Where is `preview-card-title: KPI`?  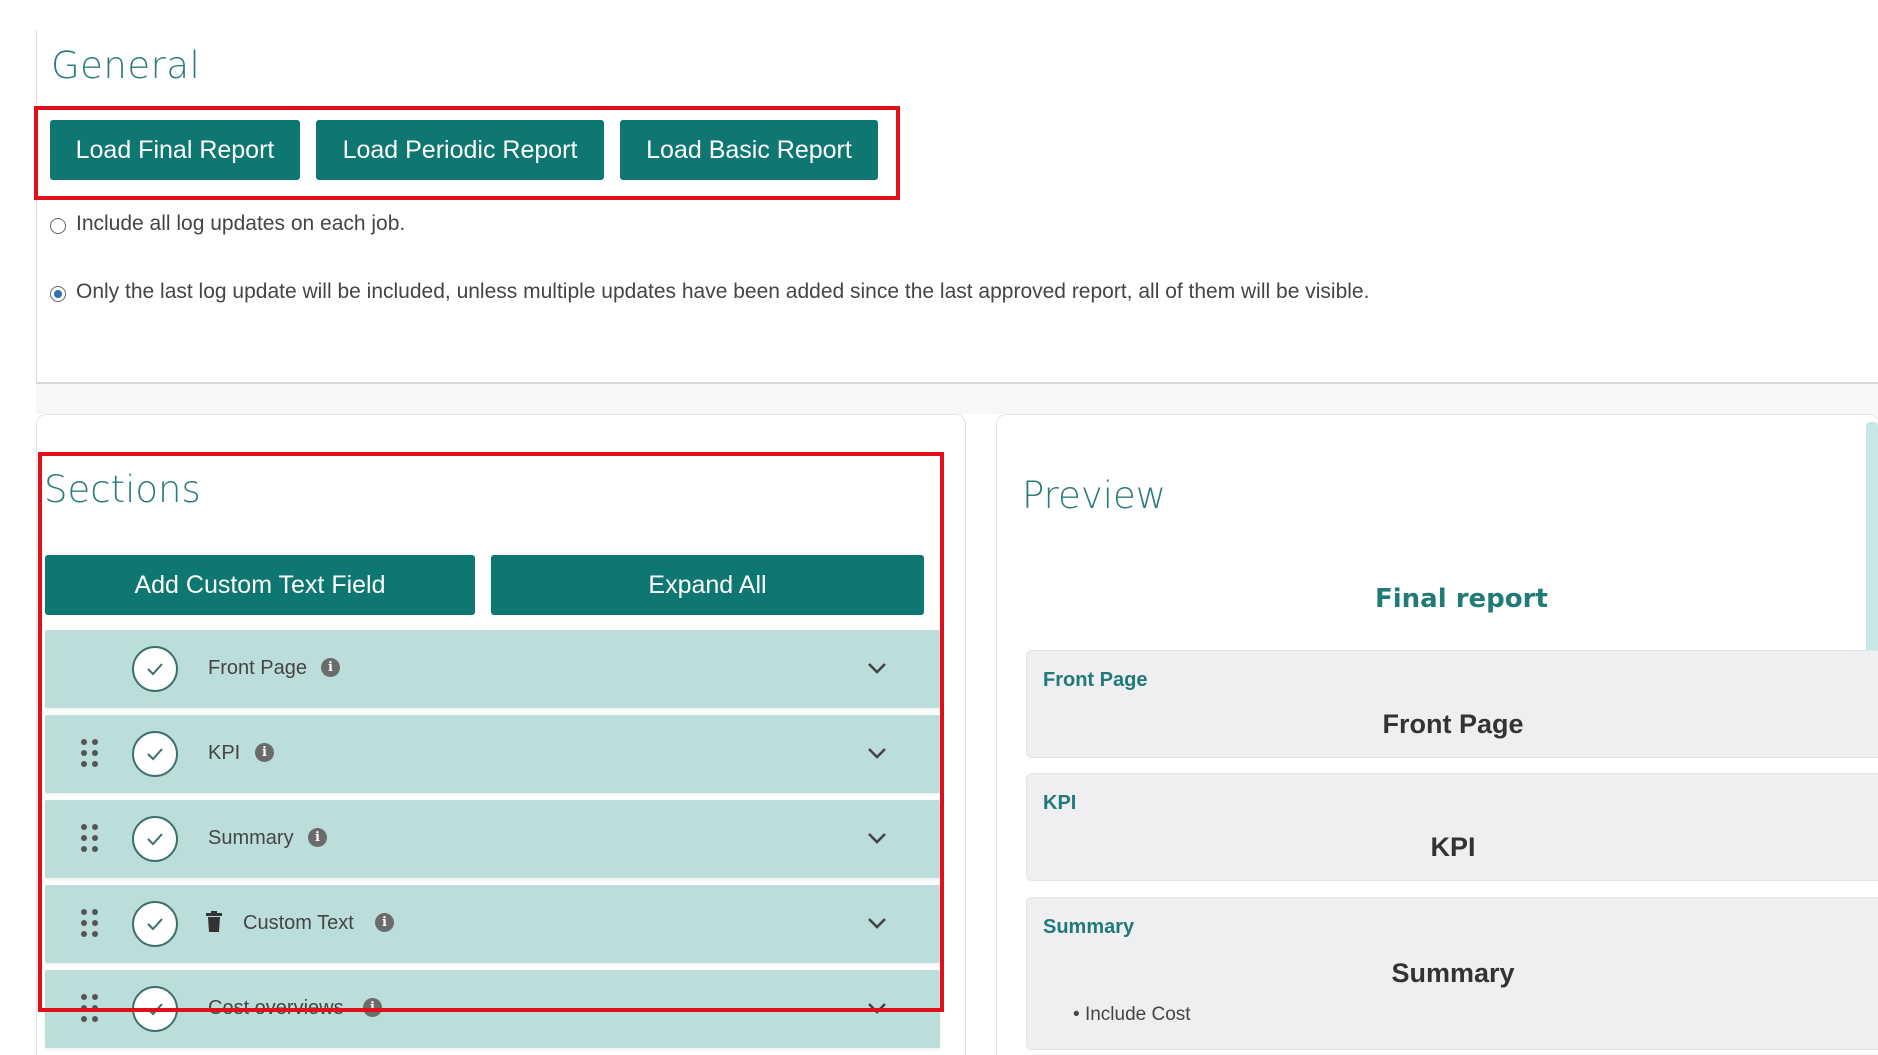
preview-card-title: KPI is located at coordinates (1453, 847).